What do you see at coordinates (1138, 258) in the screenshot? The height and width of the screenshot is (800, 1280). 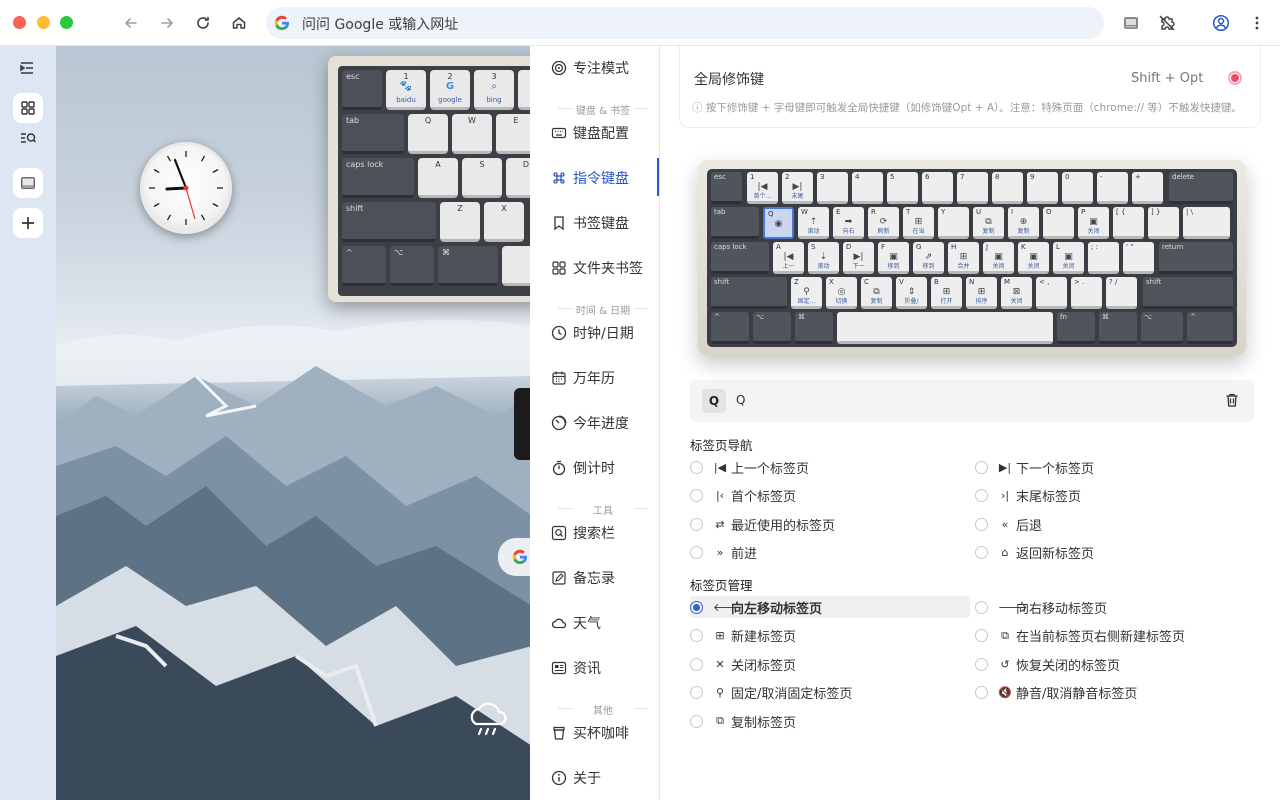 I see `key-' ": ' "` at bounding box center [1138, 258].